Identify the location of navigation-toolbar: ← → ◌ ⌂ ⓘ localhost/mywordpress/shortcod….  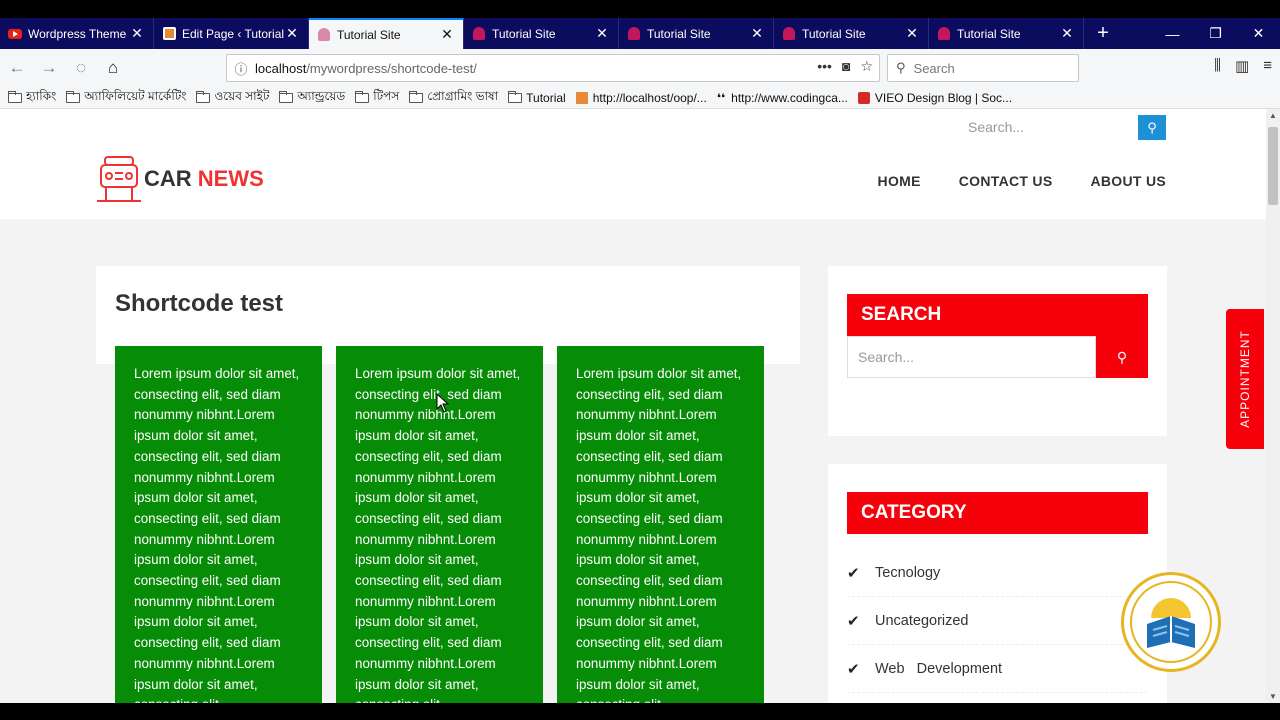
(640, 68).